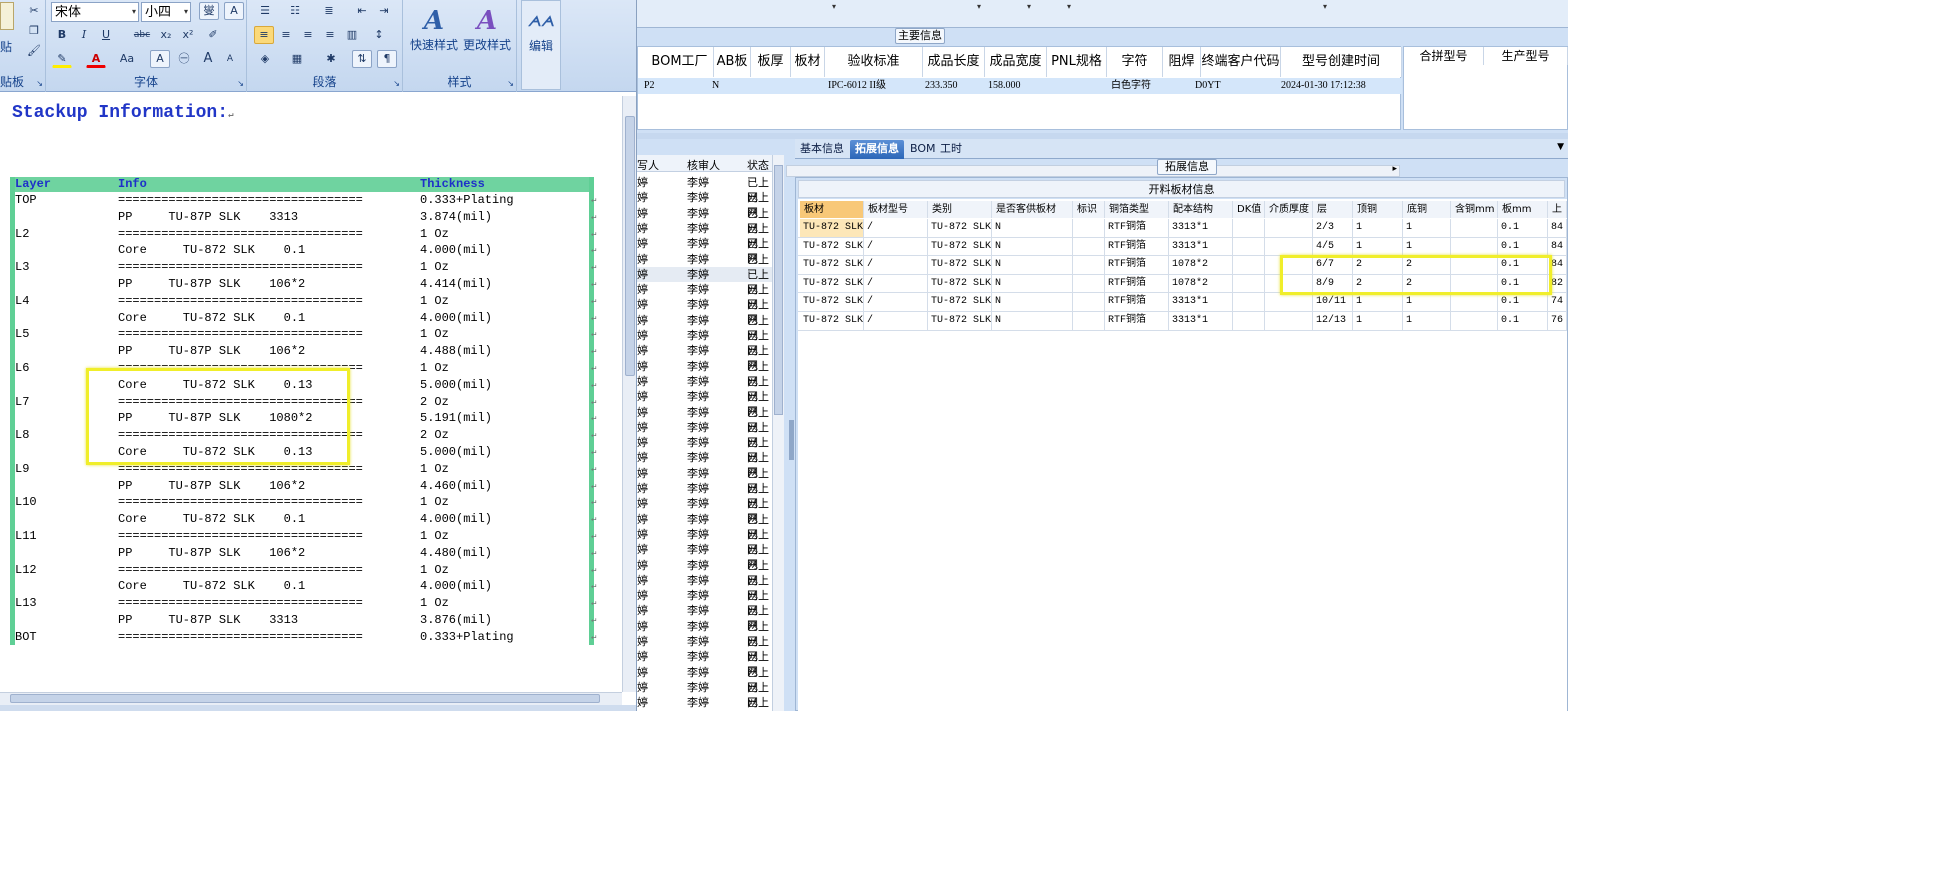 The width and height of the screenshot is (1946, 882). I want to click on sort-icon: ⇅, so click(362, 59).